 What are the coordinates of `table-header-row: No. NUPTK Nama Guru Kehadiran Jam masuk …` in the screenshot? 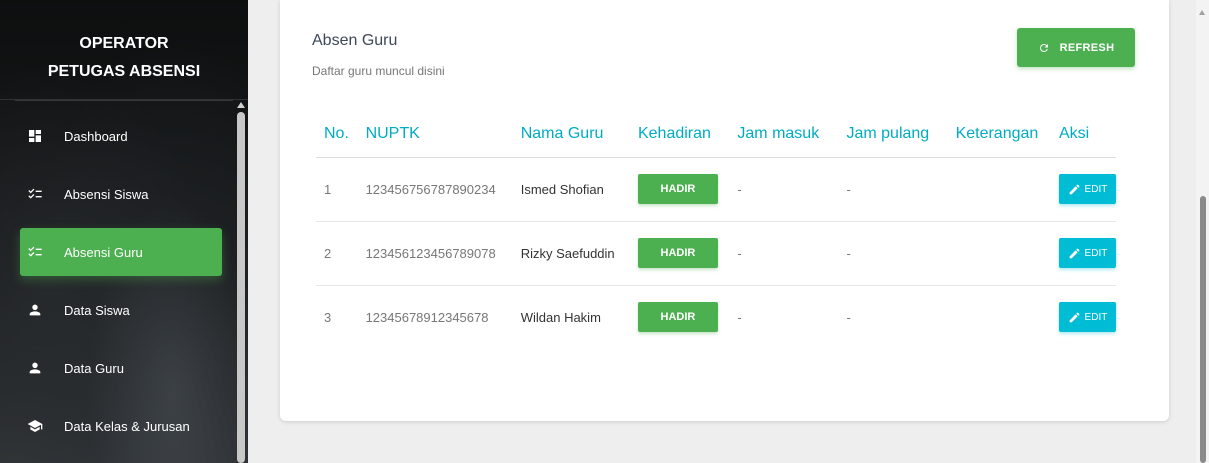 It's located at (716, 135).